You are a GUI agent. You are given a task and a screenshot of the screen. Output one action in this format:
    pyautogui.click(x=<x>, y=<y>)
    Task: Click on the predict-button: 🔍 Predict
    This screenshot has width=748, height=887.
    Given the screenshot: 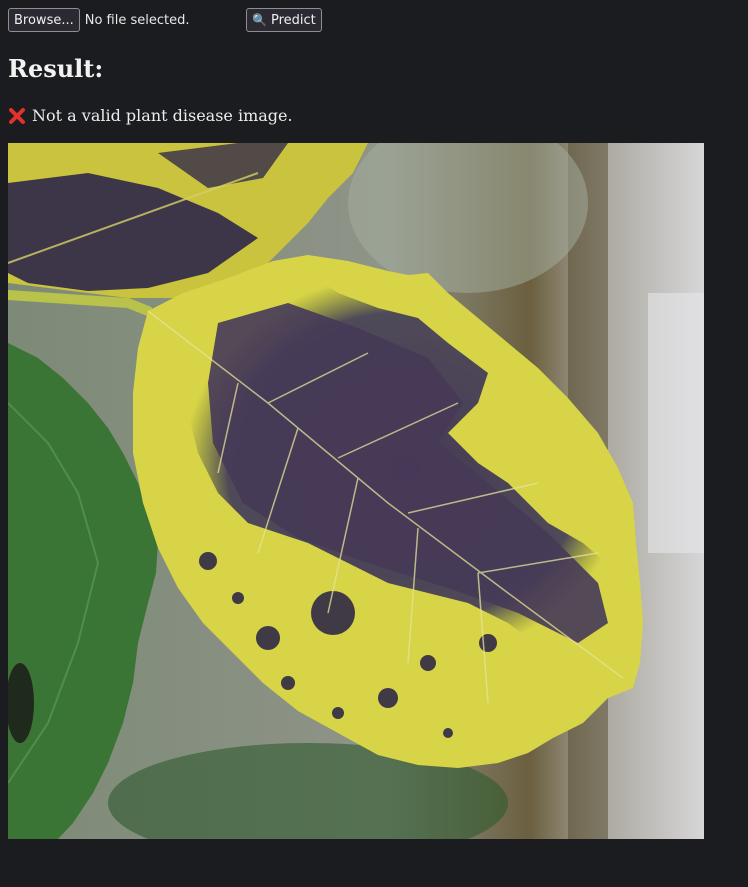 What is the action you would take?
    pyautogui.click(x=284, y=20)
    